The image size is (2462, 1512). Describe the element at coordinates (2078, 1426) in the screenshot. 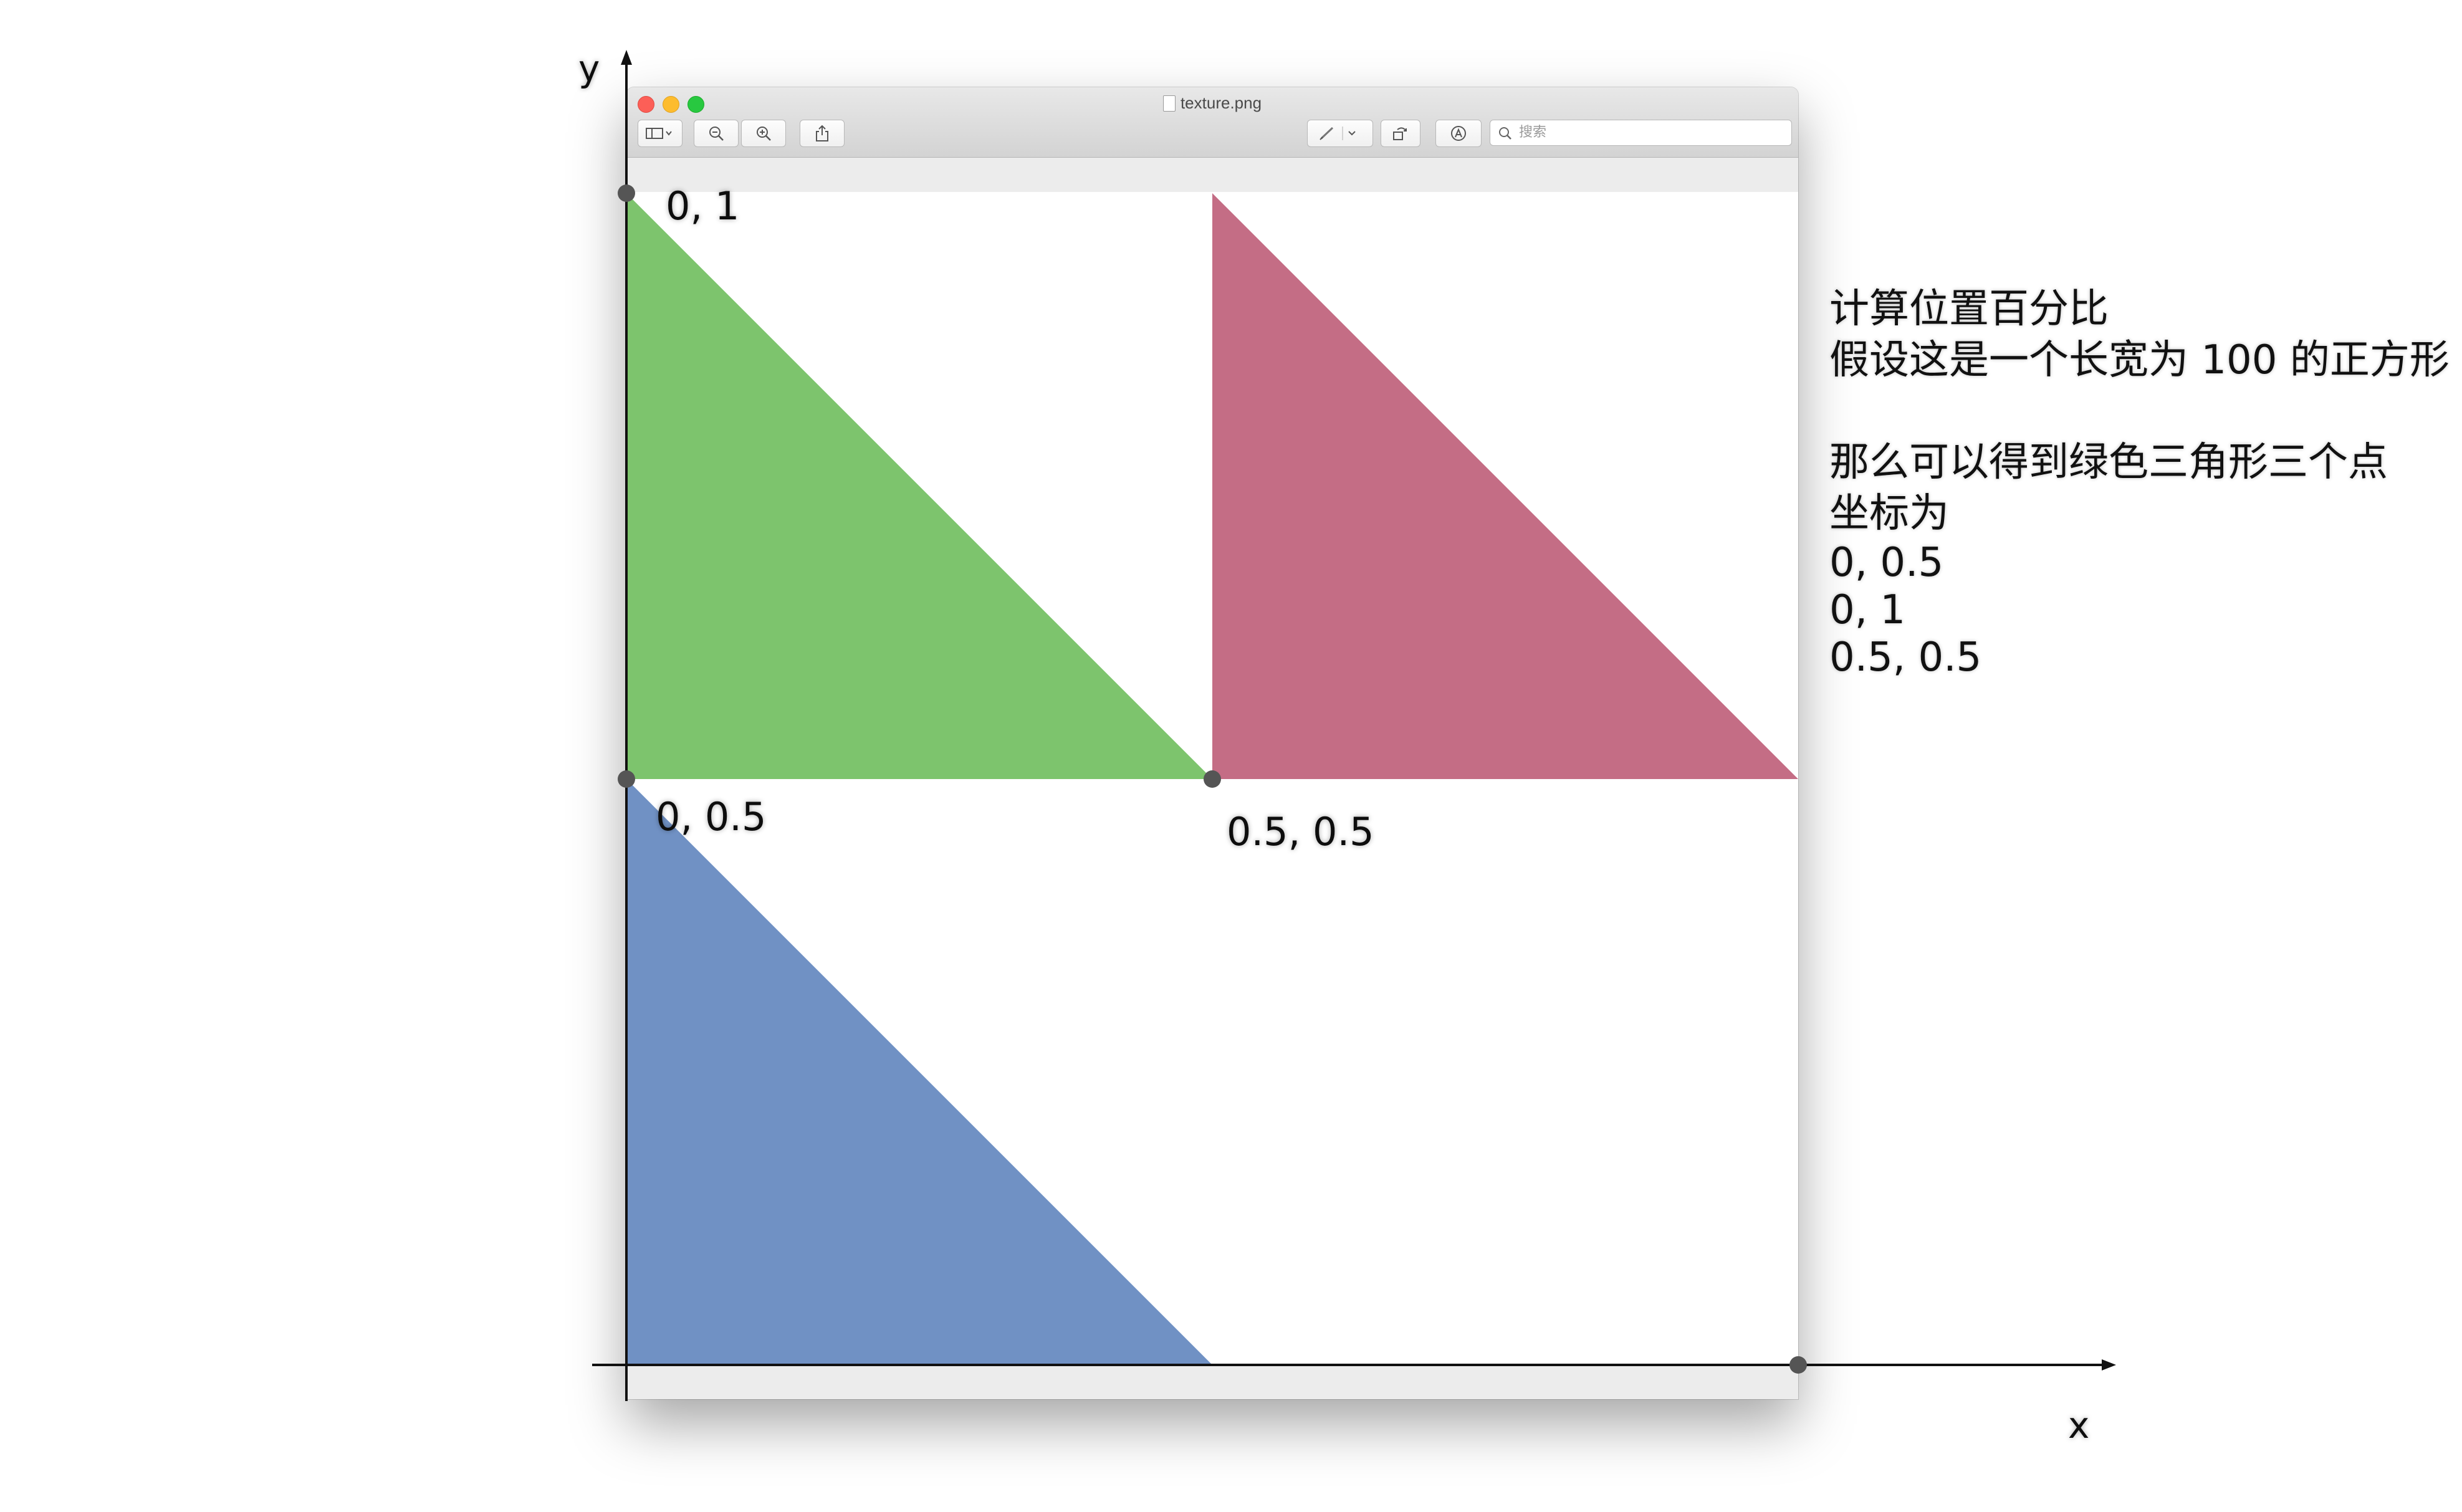

I see `x-axis-label: x` at that location.